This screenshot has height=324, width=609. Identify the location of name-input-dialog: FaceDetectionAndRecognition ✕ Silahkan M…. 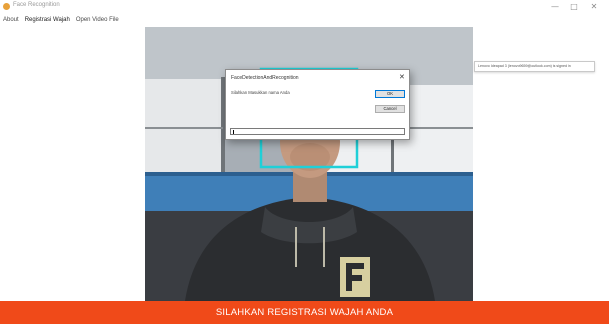
(317, 104).